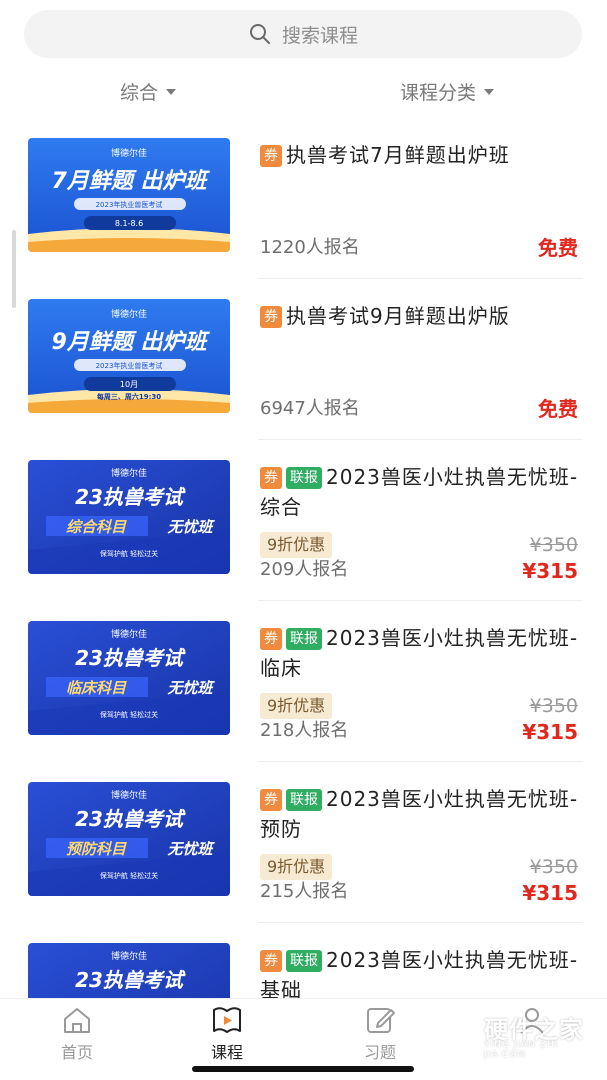  What do you see at coordinates (227, 1020) in the screenshot?
I see `course-play-icon` at bounding box center [227, 1020].